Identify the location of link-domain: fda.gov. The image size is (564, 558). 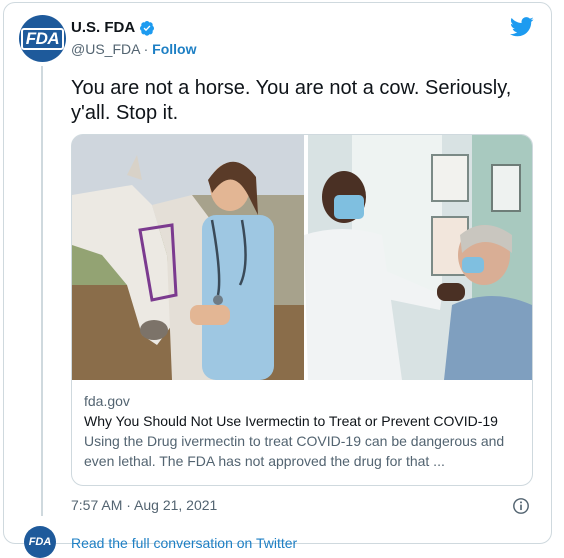
(107, 401).